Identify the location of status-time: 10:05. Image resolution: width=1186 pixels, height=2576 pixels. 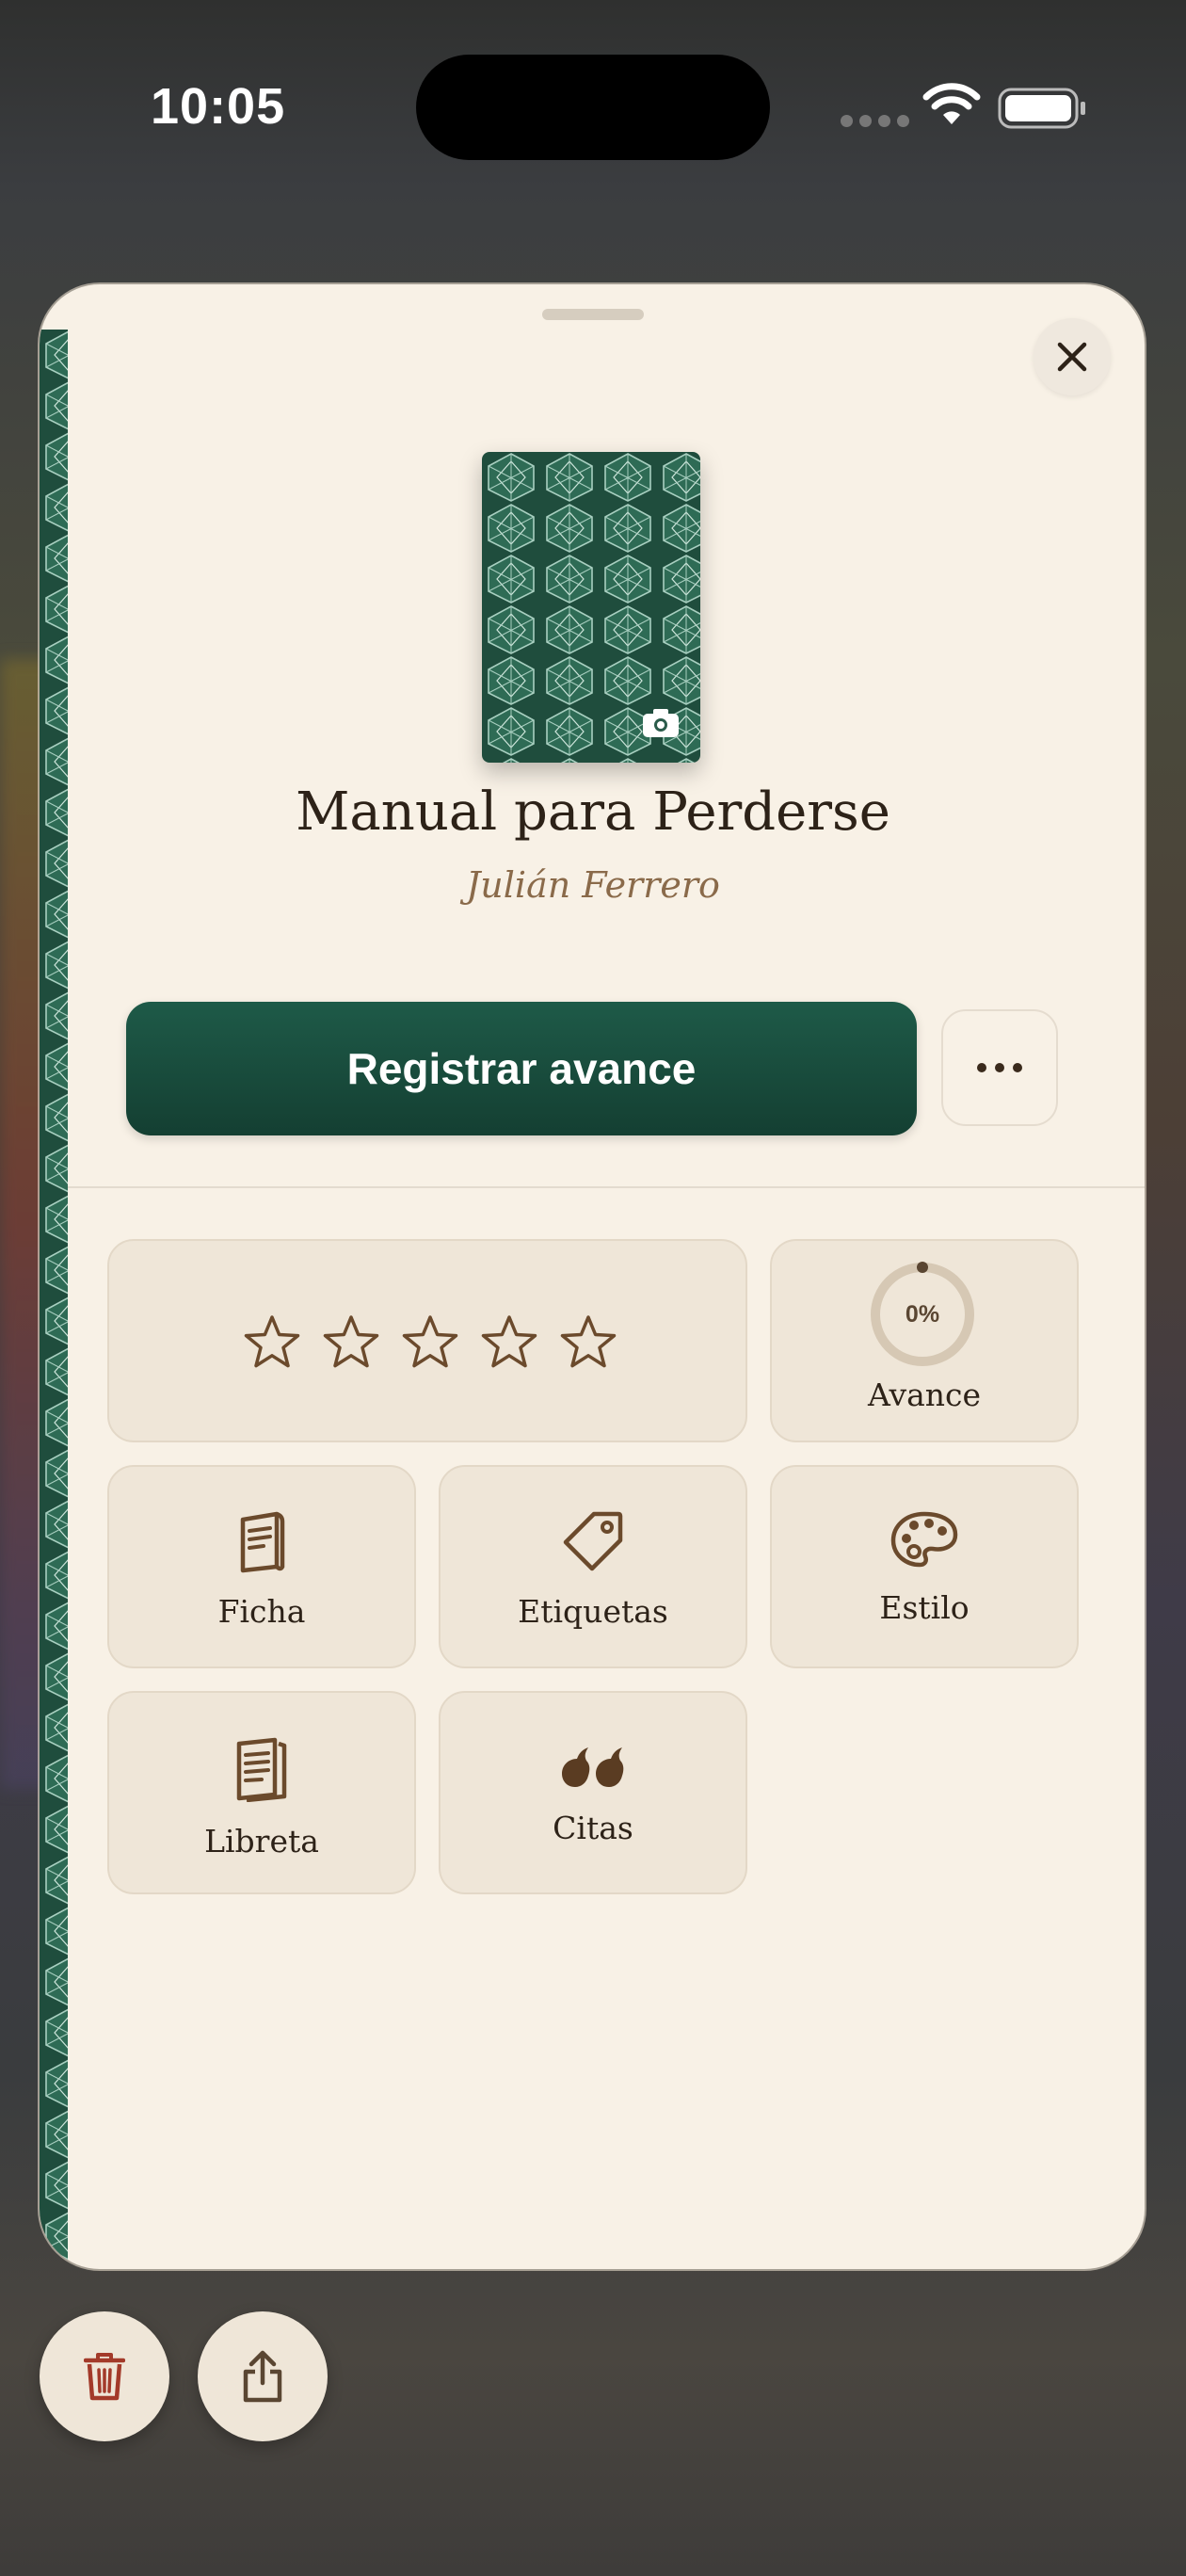
(218, 106).